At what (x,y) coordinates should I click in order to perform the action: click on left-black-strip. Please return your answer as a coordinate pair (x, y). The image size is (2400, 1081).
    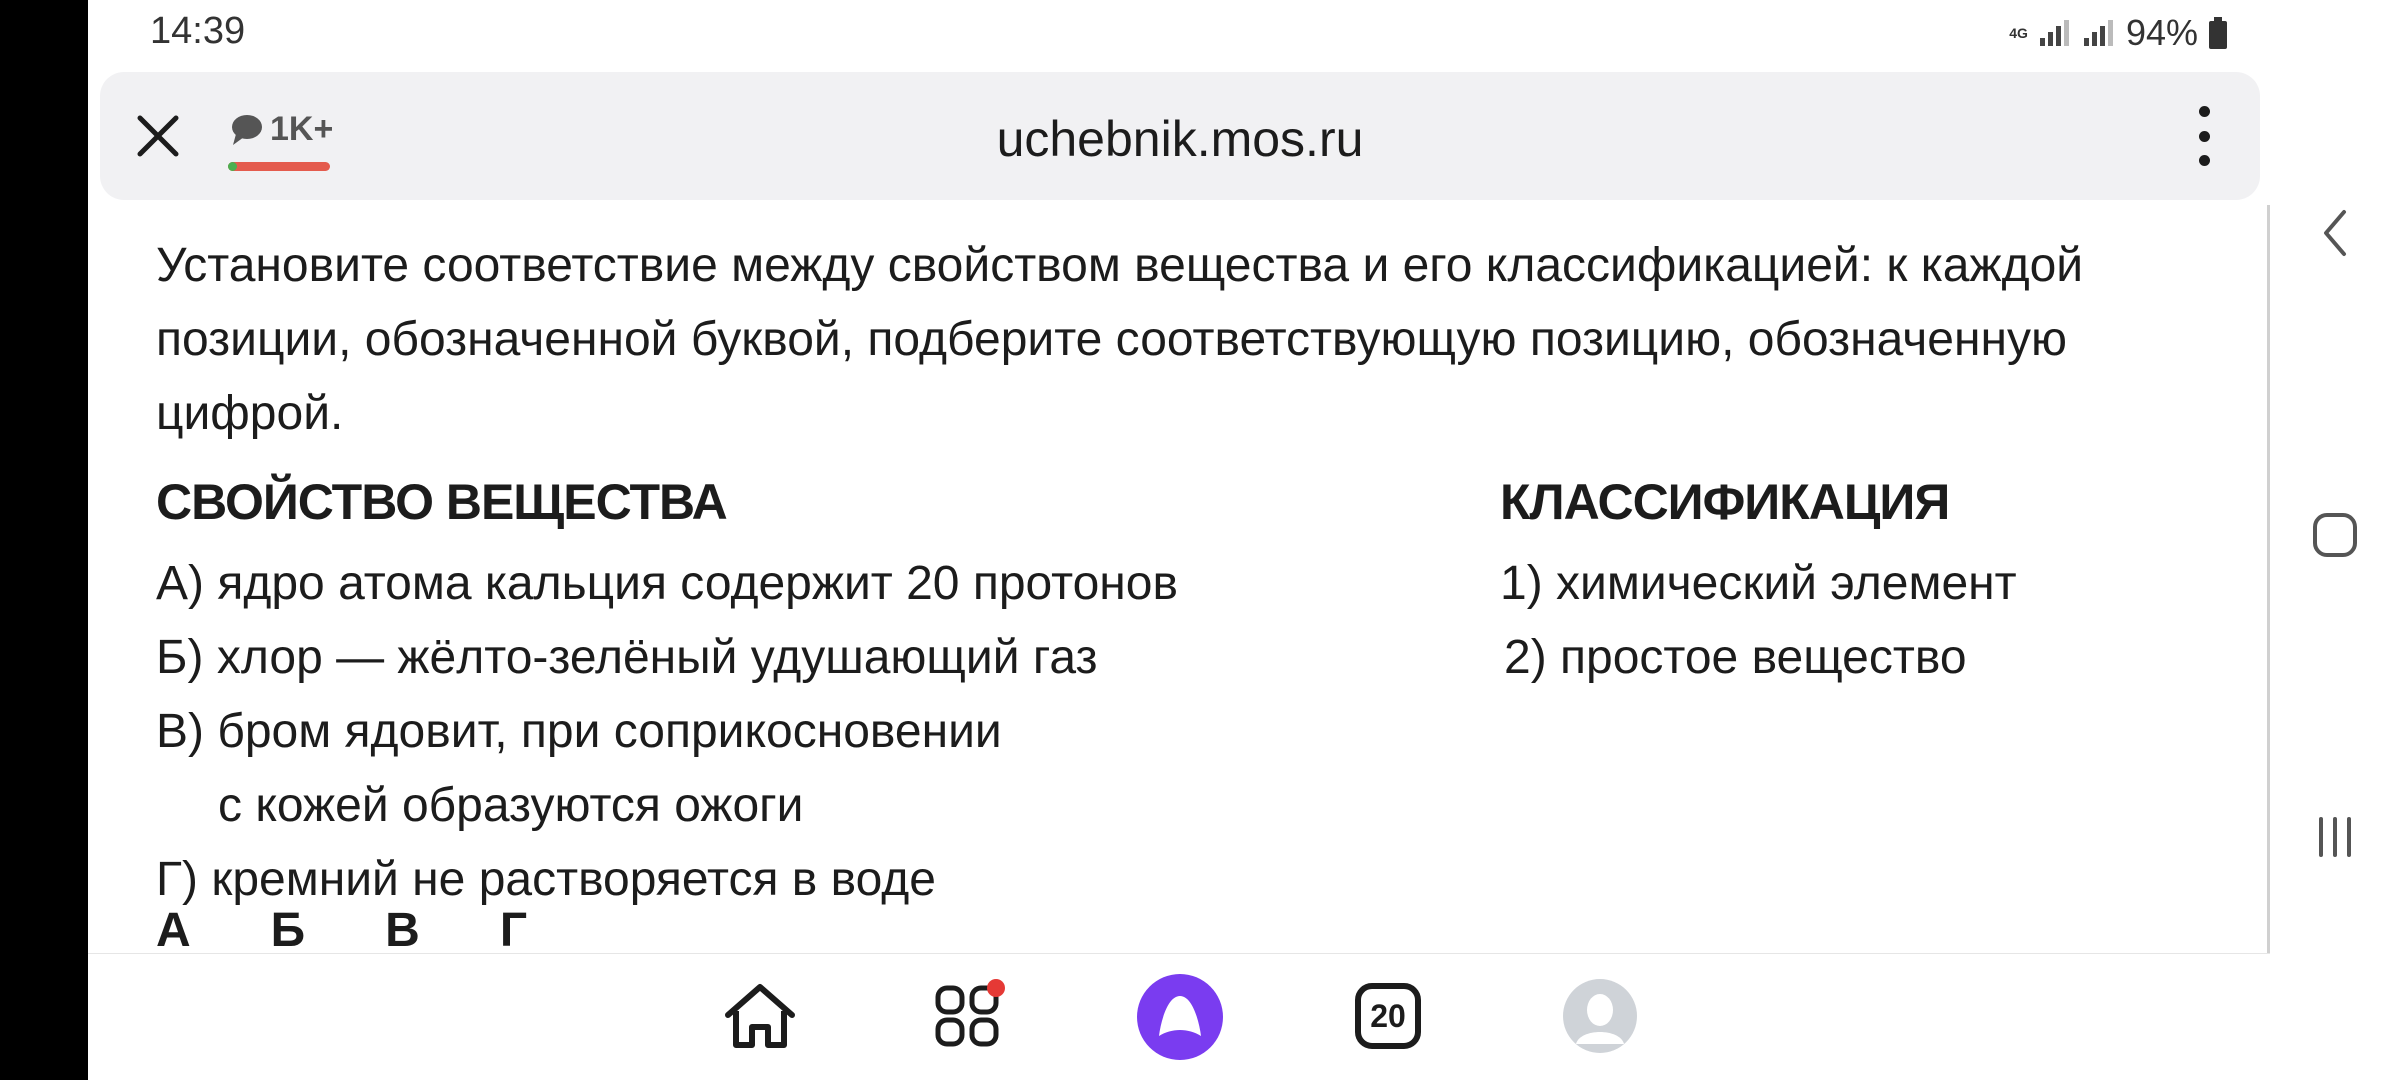
    Looking at the image, I should click on (44, 540).